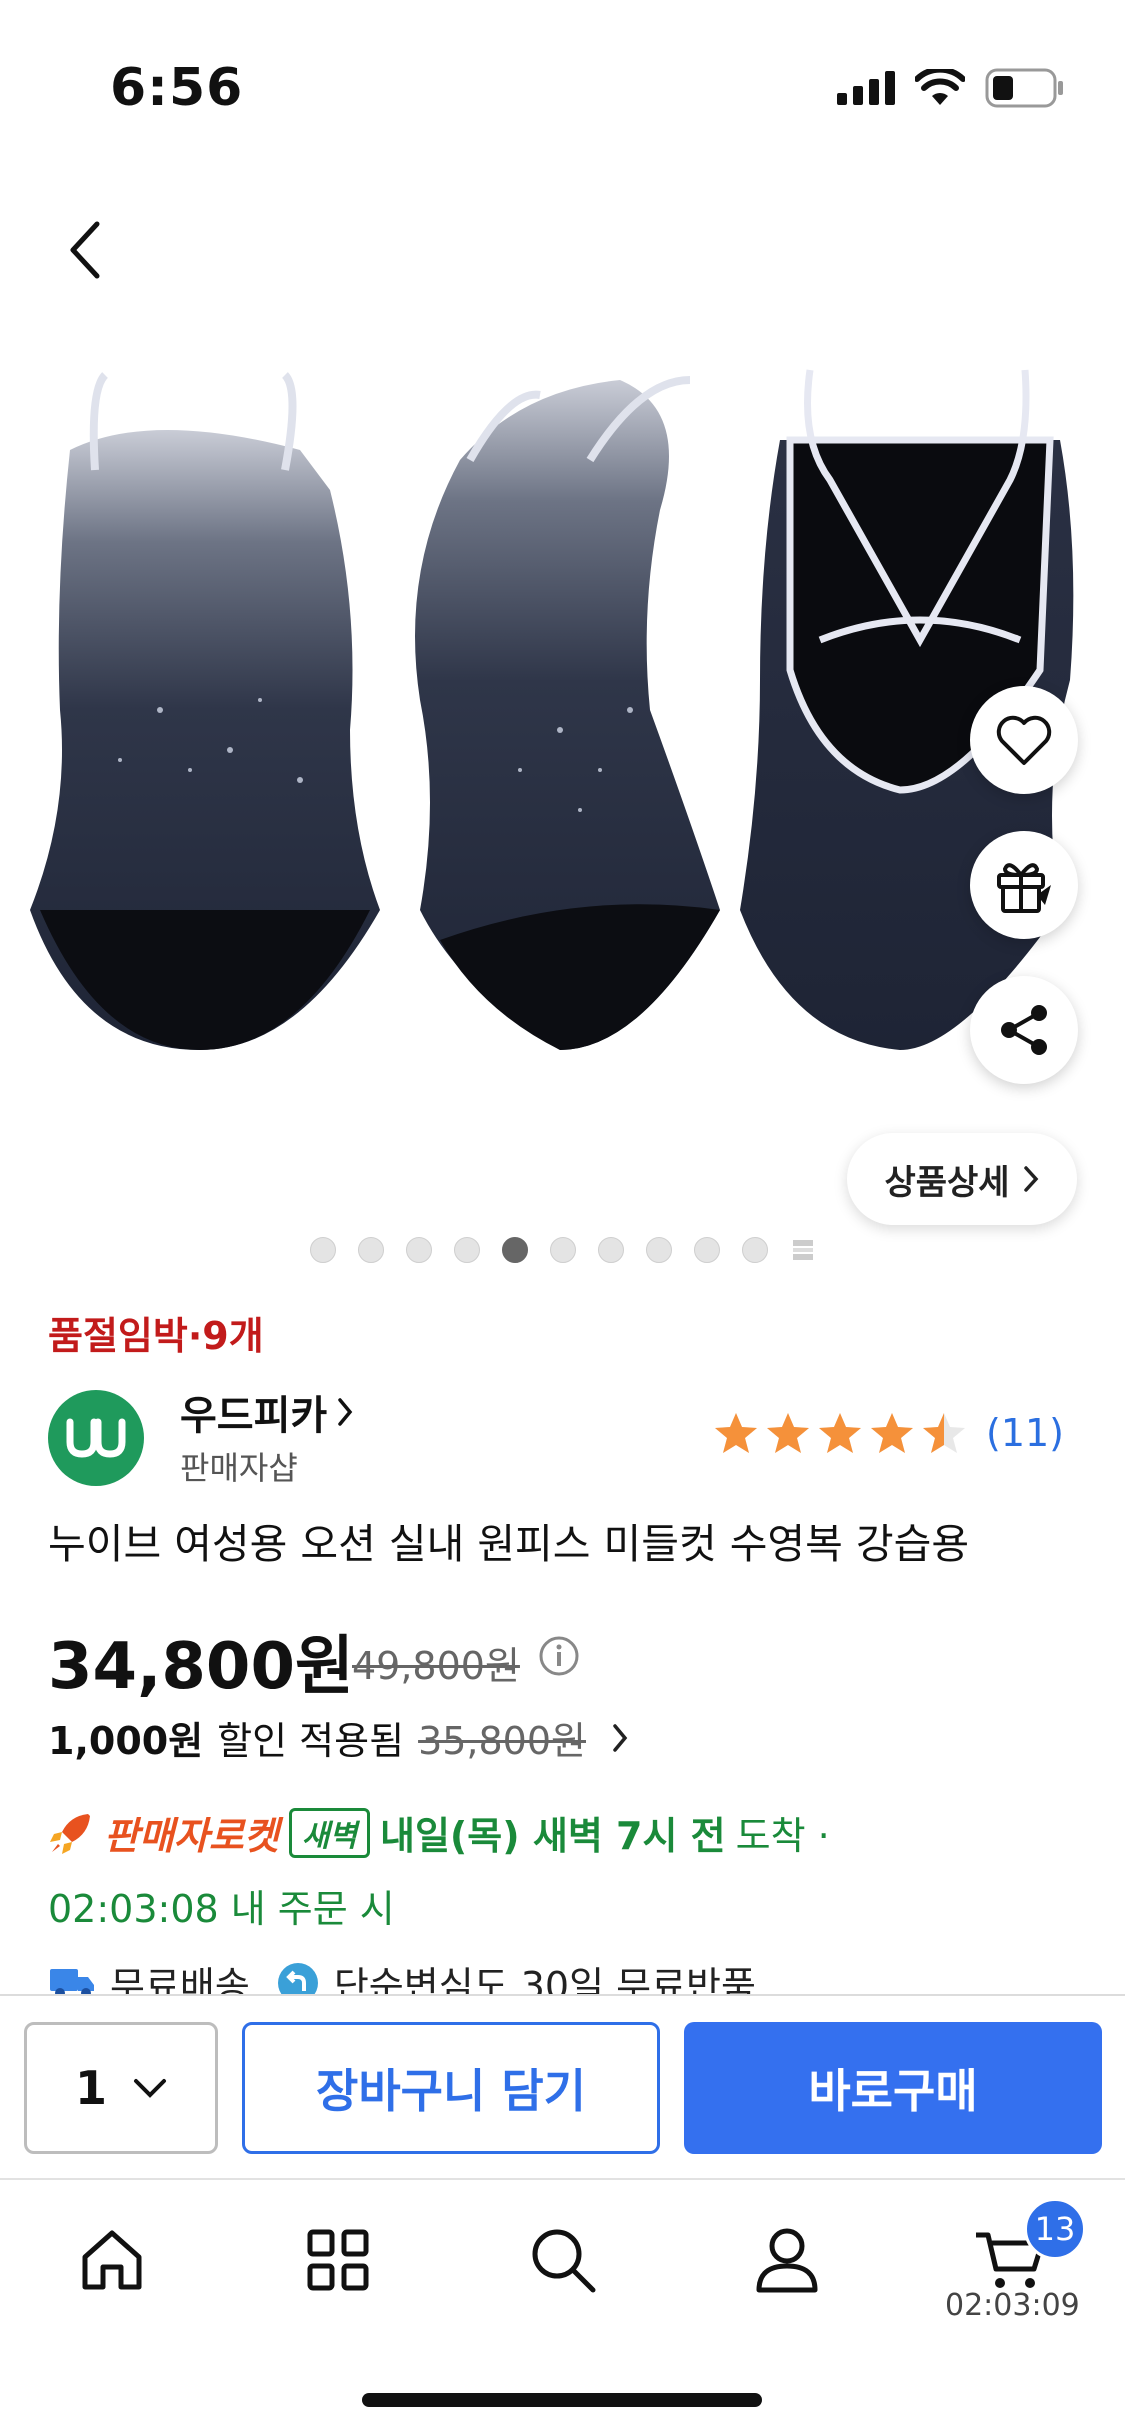 The height and width of the screenshot is (2436, 1125). What do you see at coordinates (893, 2088) in the screenshot?
I see `buy-now-button: 바로구매` at bounding box center [893, 2088].